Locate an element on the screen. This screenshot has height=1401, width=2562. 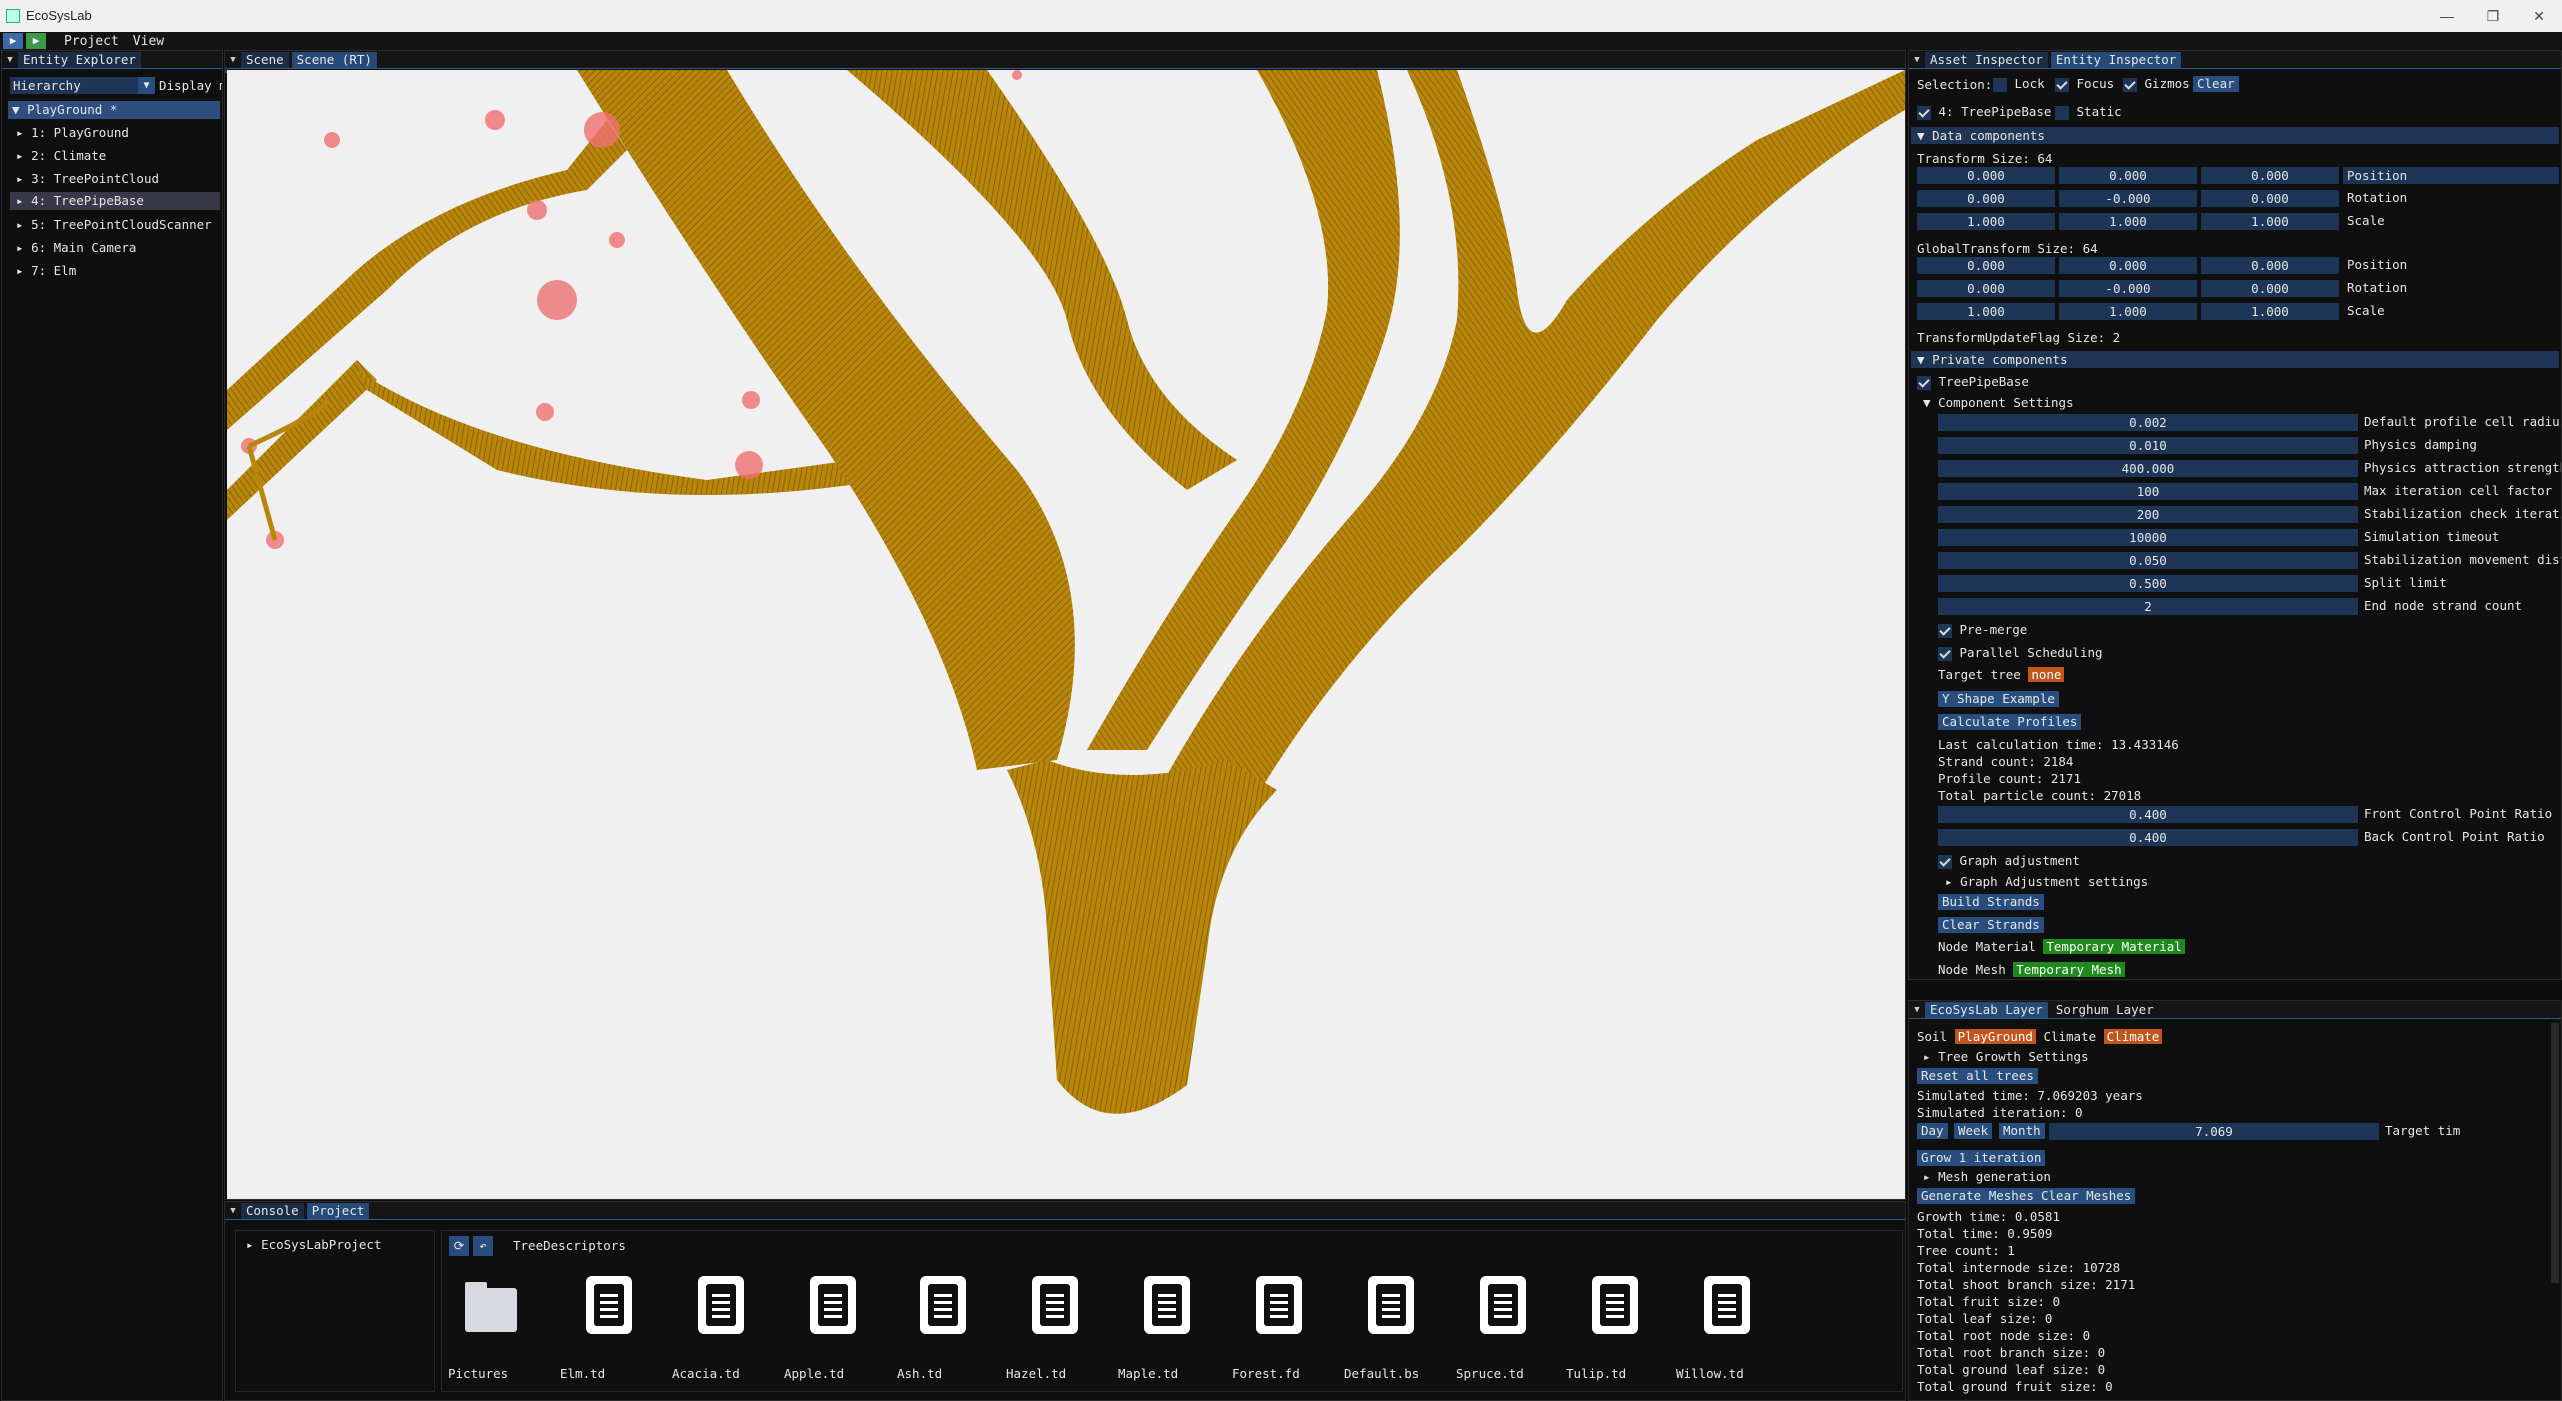
menu-view: View is located at coordinates (148, 41).